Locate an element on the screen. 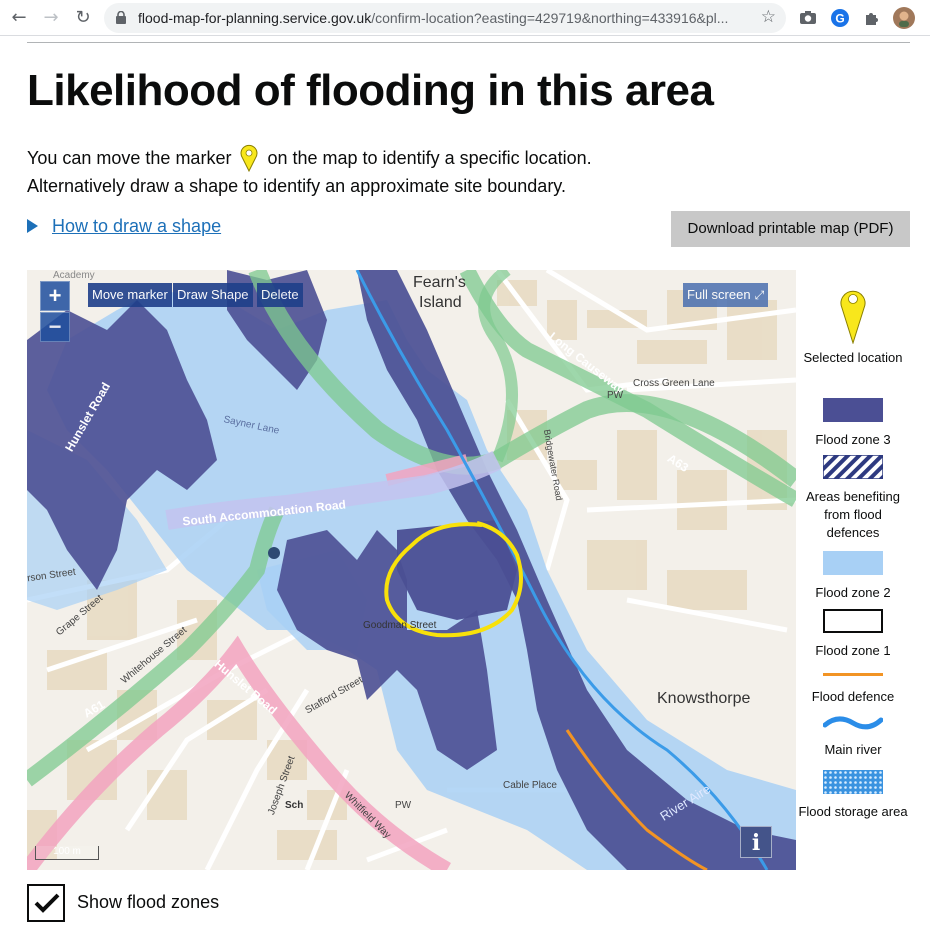 Image resolution: width=930 pixels, height=942 pixels. legend-label-flood-zone-2: Flood zone 2 is located at coordinates (853, 592).